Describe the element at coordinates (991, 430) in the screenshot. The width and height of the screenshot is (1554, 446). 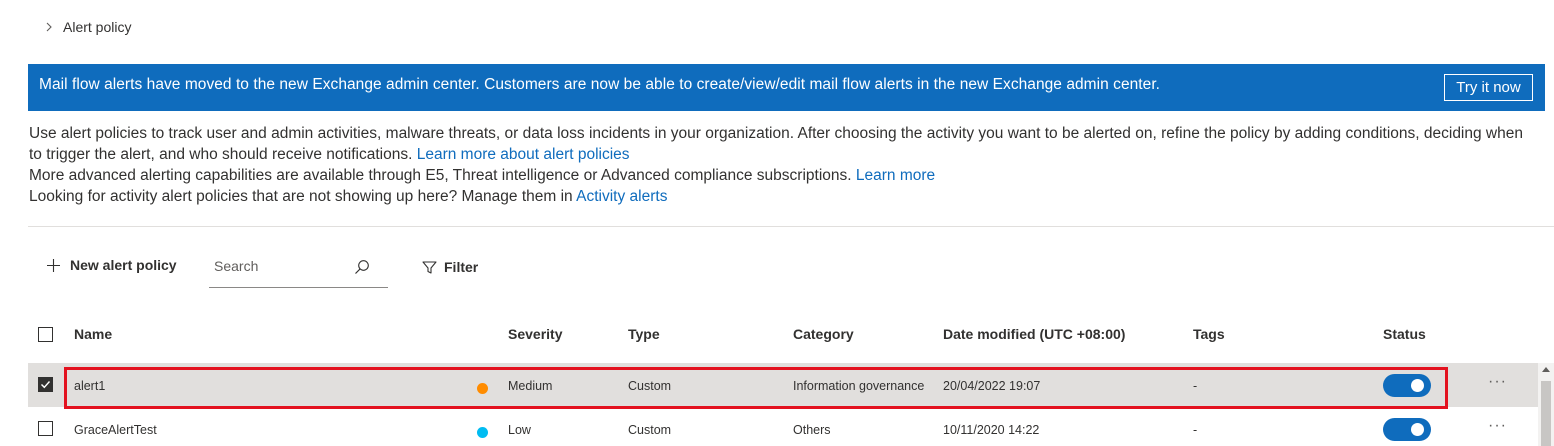
I see `row-date-modified: 10/11/2020 14:22` at that location.